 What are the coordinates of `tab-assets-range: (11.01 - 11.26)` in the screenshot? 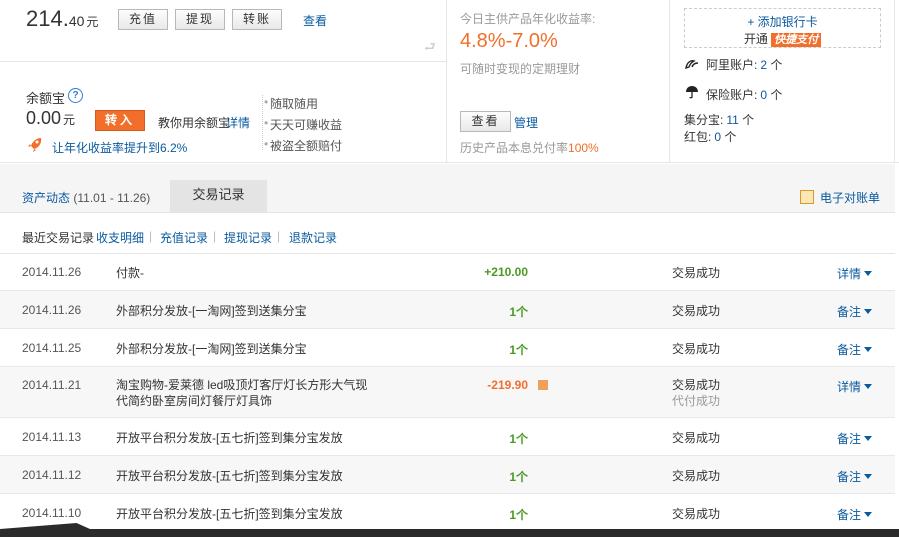 It's located at (112, 198).